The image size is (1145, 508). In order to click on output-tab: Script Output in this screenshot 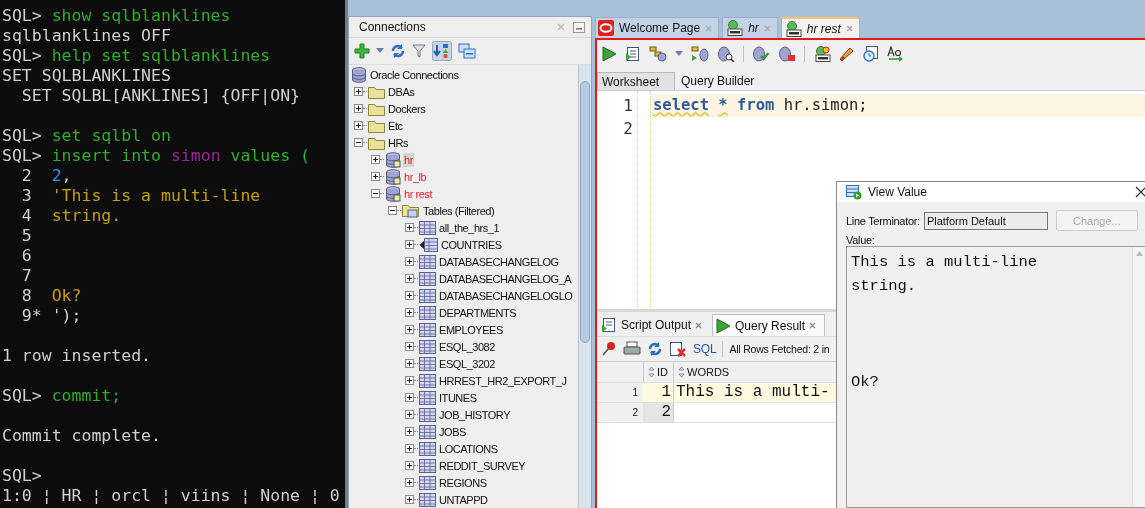, I will do `click(655, 325)`.